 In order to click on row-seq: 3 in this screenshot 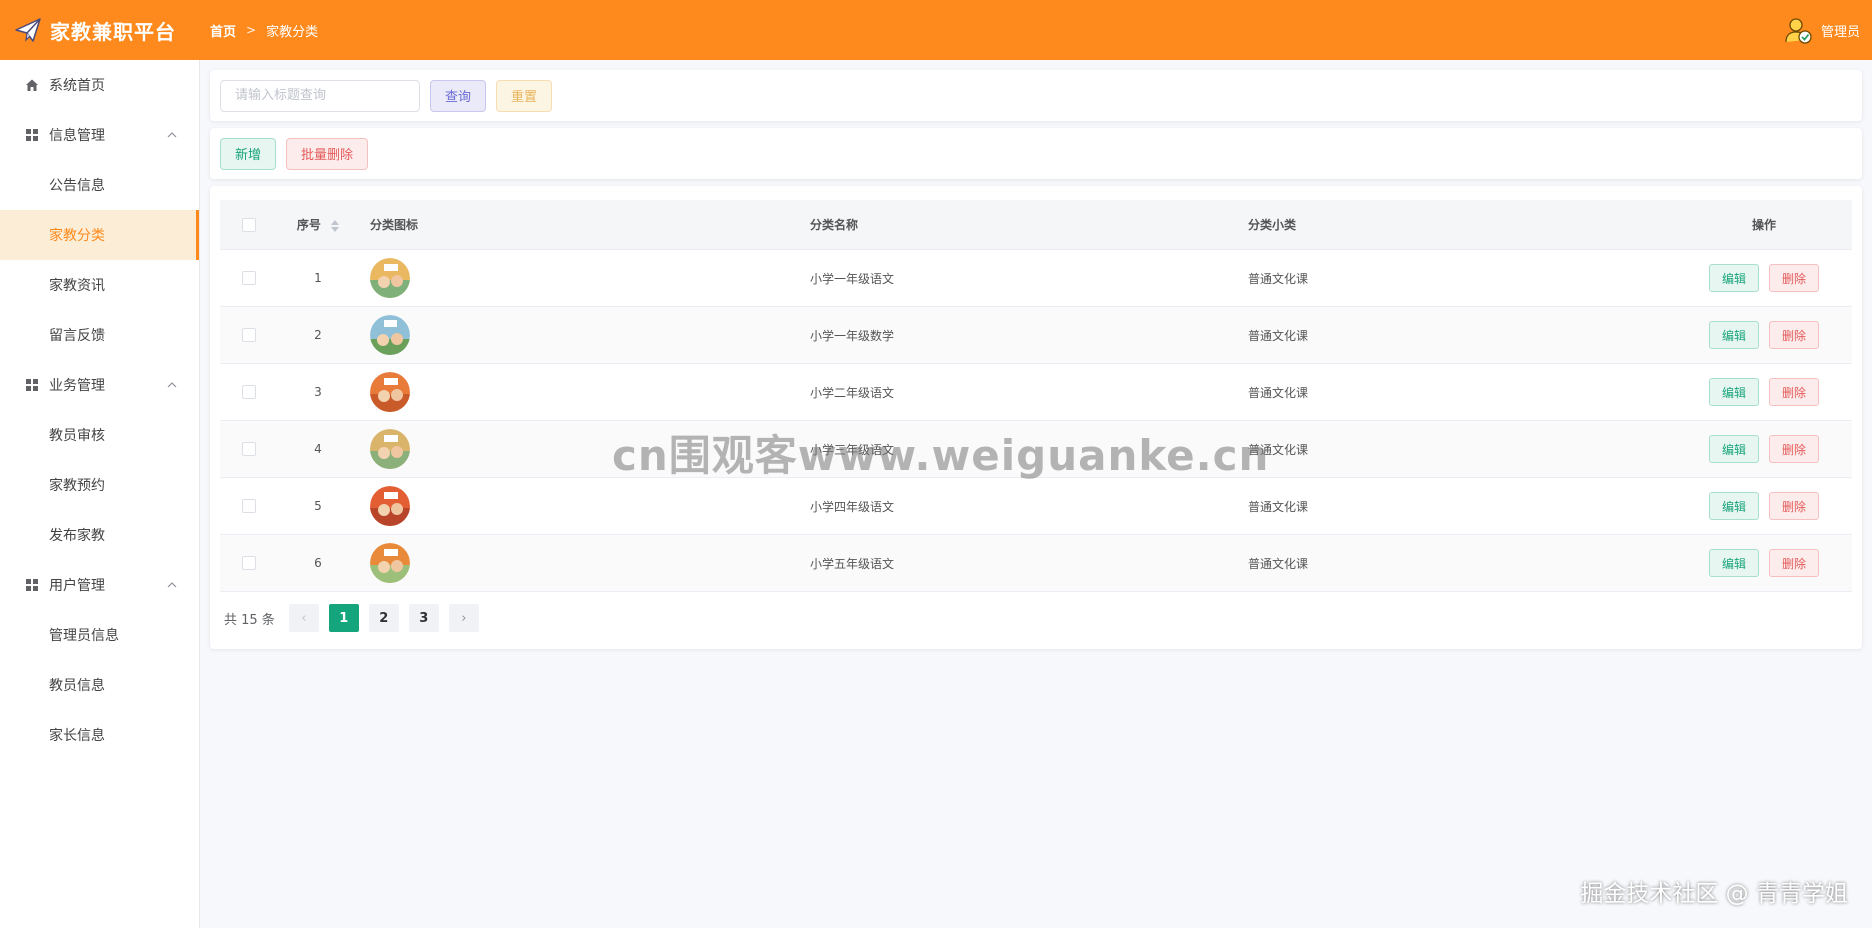, I will do `click(318, 392)`.